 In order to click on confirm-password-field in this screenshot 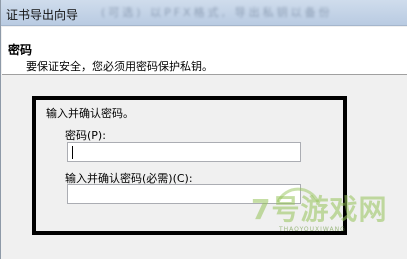, I will do `click(184, 194)`.